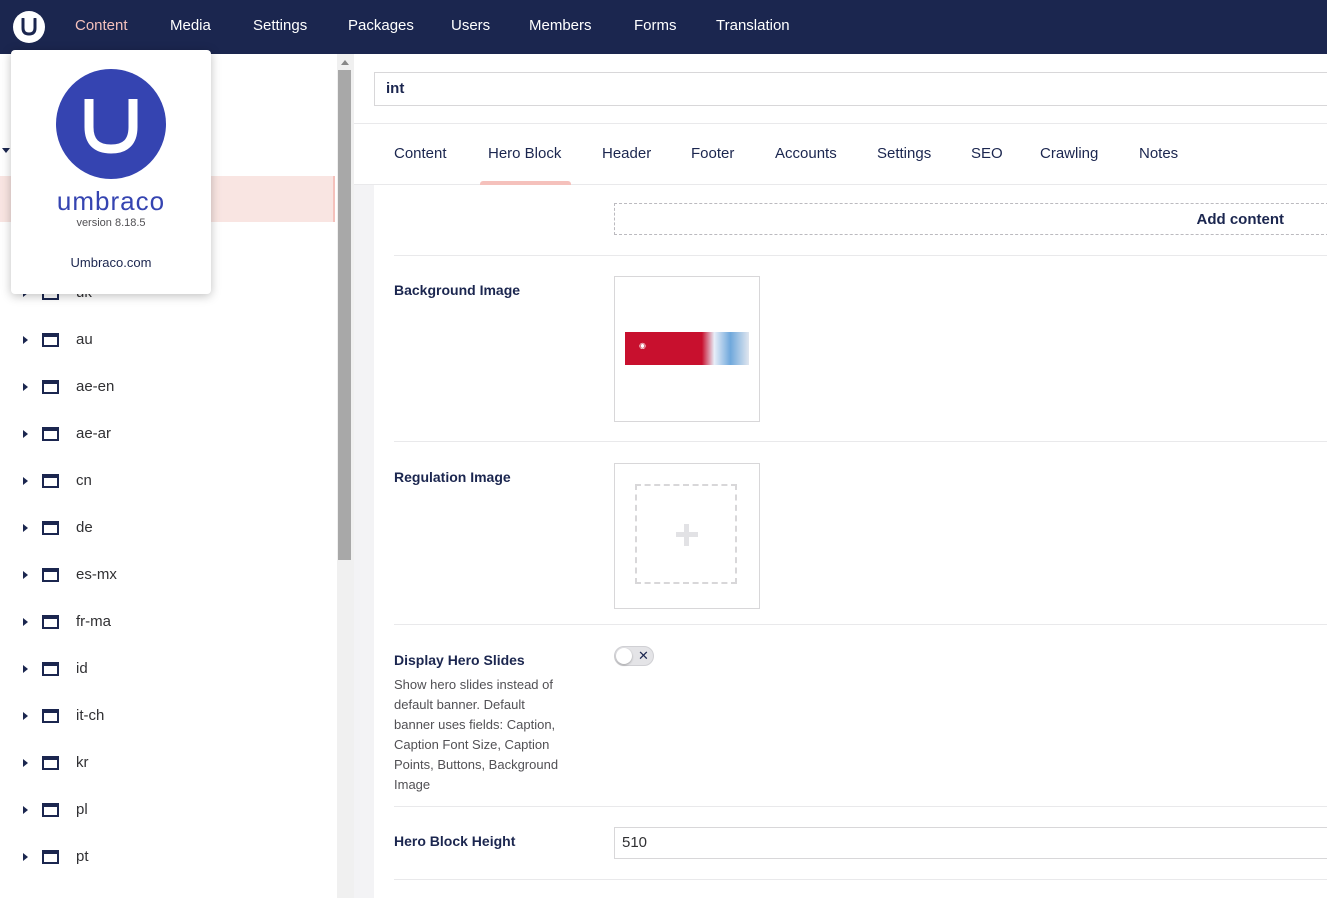  I want to click on tree-item-label: pl, so click(82, 809).